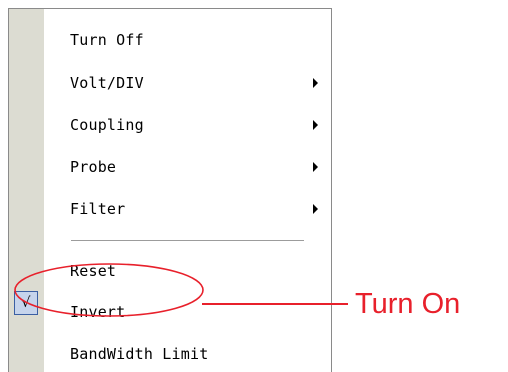 The width and height of the screenshot is (508, 372). Describe the element at coordinates (109, 290) in the screenshot. I see `highlight-ellipse` at that location.